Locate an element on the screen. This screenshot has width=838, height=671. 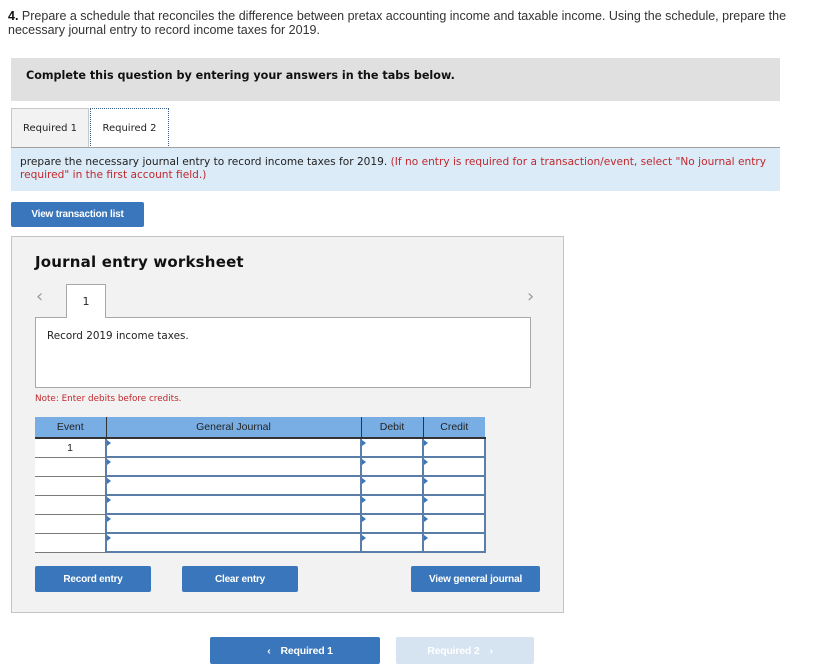
view-transaction-list-button: View transaction list is located at coordinates (77, 214).